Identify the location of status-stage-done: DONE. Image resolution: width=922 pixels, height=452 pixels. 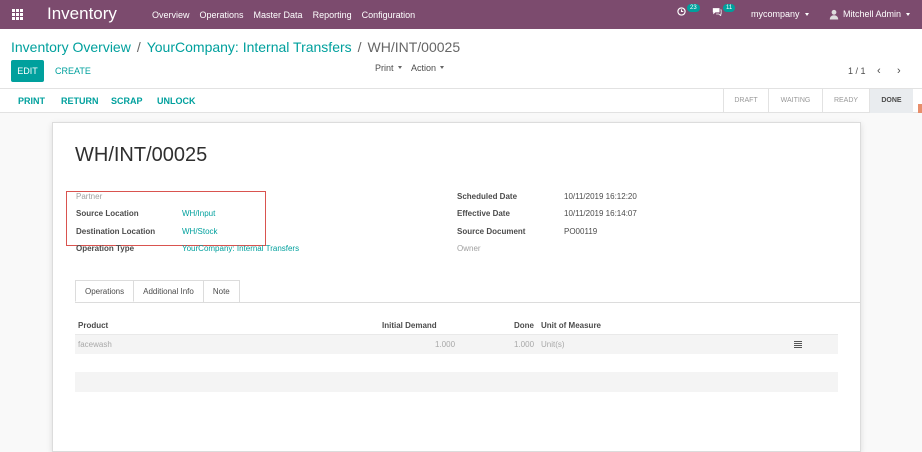
(891, 101).